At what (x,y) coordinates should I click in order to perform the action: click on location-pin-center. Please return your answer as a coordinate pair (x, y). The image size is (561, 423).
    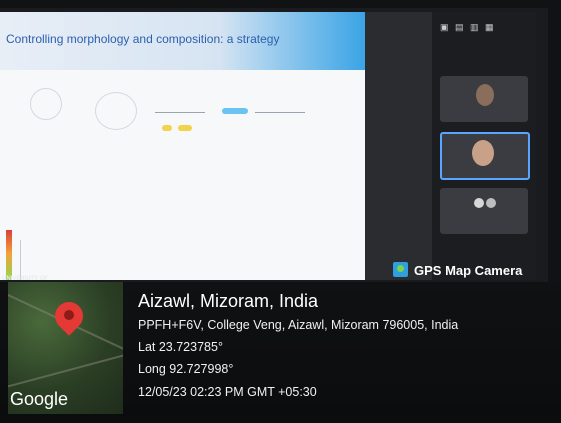
    Looking at the image, I should click on (69, 315).